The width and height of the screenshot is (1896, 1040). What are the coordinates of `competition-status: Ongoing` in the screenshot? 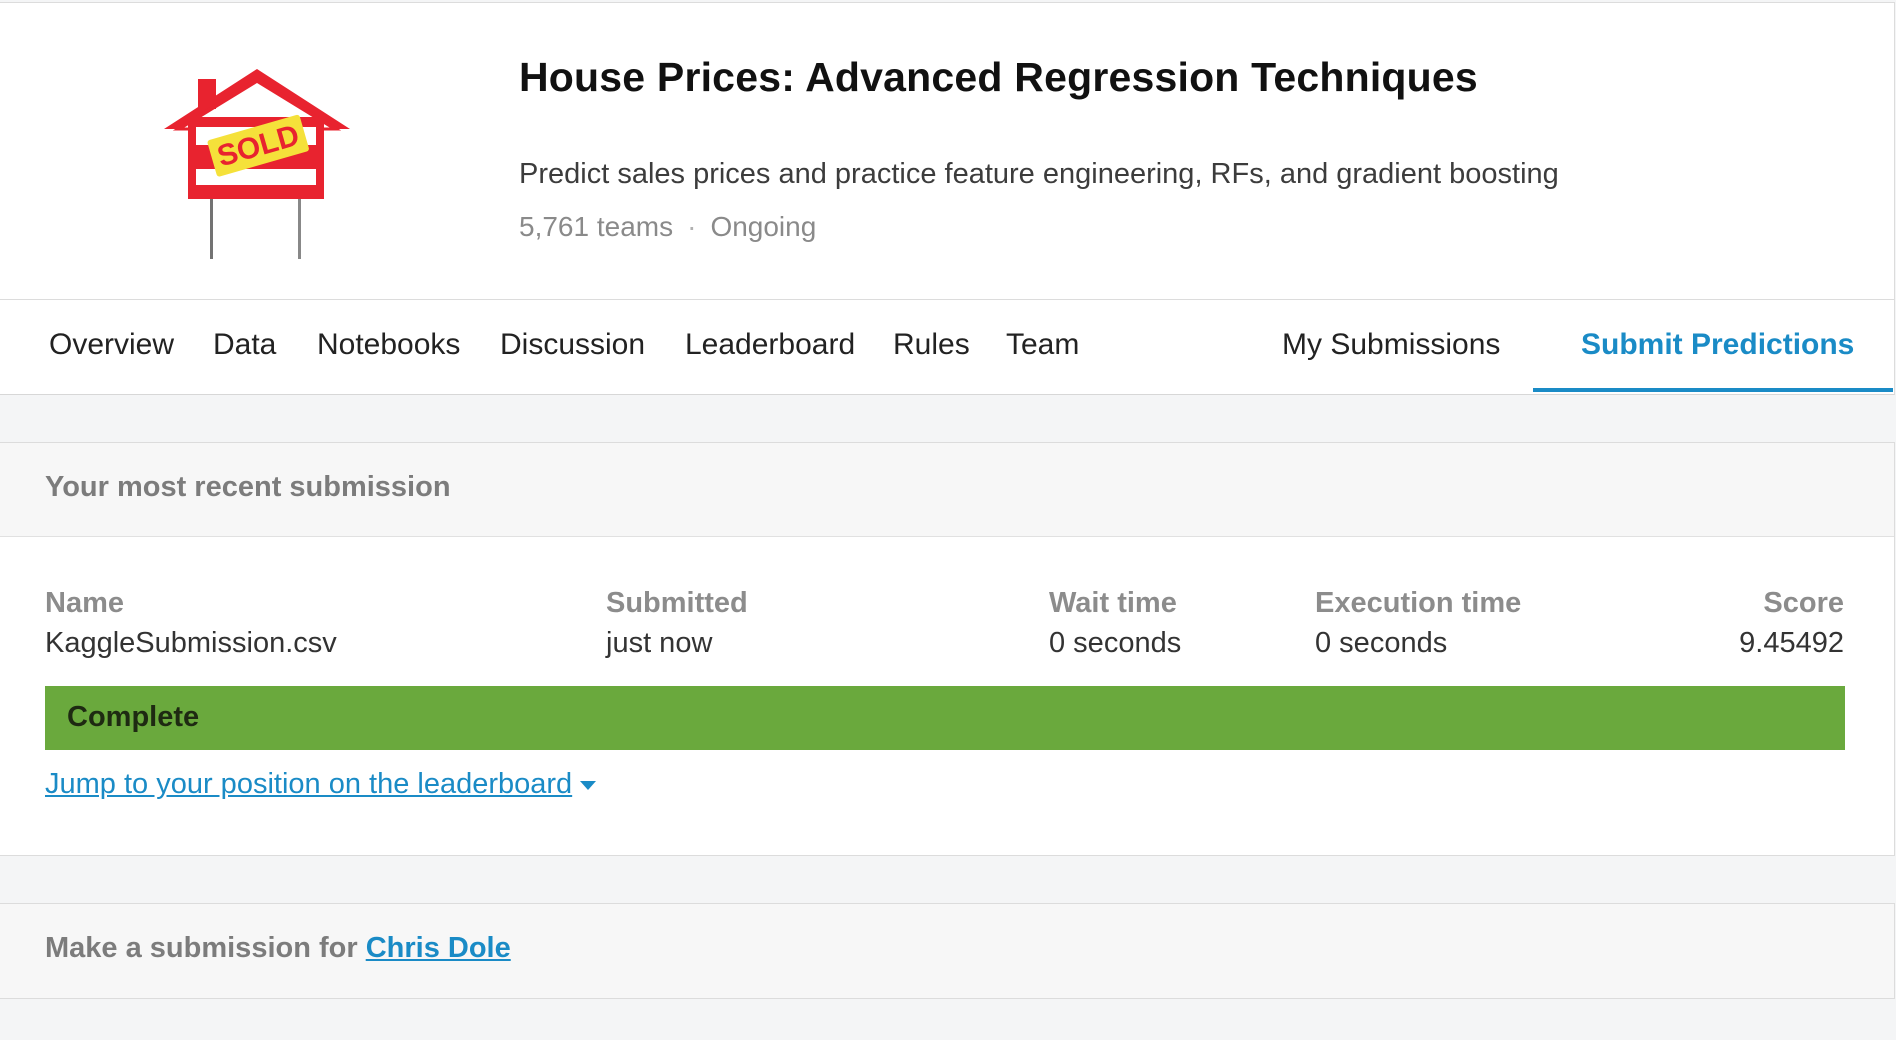 It's located at (763, 226).